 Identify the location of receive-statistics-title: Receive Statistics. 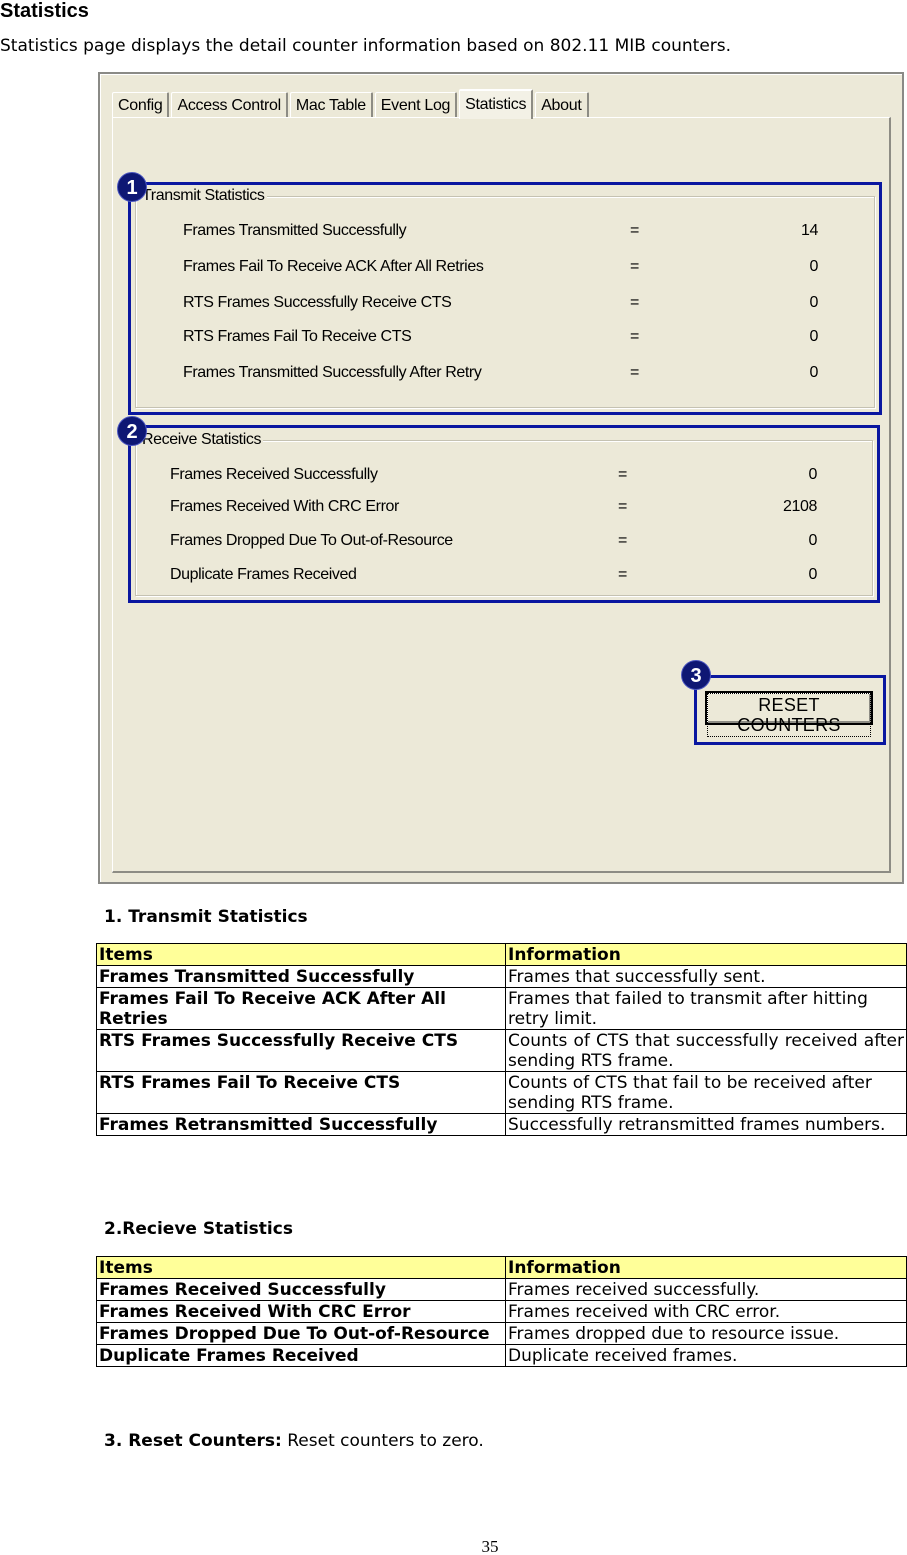
(202, 440).